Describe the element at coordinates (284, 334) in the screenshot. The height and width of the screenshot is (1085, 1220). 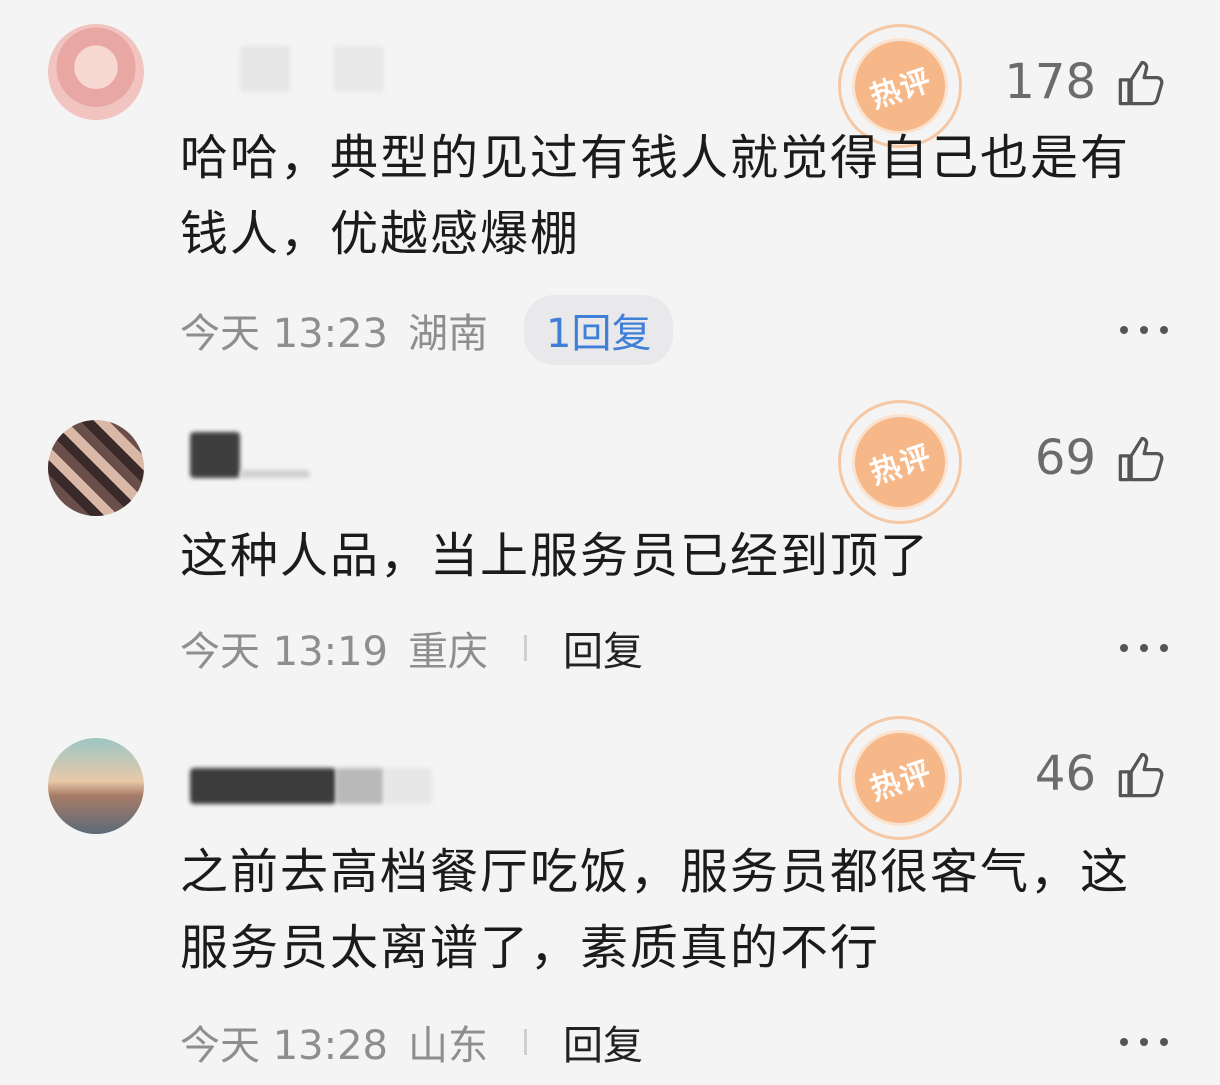
I see `comment-time: 今天 13:23` at that location.